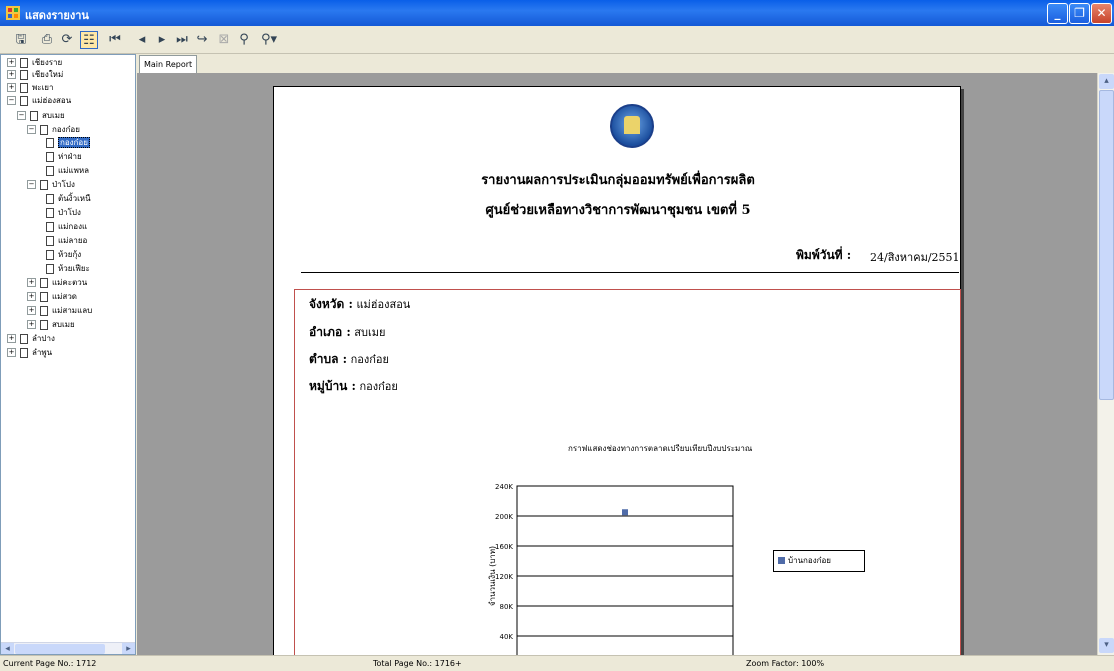  I want to click on tab-main-report: Main Report, so click(168, 64).